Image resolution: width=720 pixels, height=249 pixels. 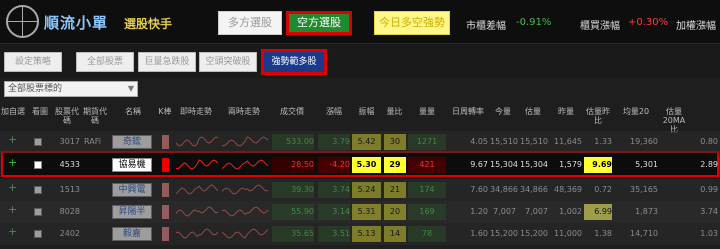 I want to click on estimated-volume: 7,007, so click(x=536, y=211).